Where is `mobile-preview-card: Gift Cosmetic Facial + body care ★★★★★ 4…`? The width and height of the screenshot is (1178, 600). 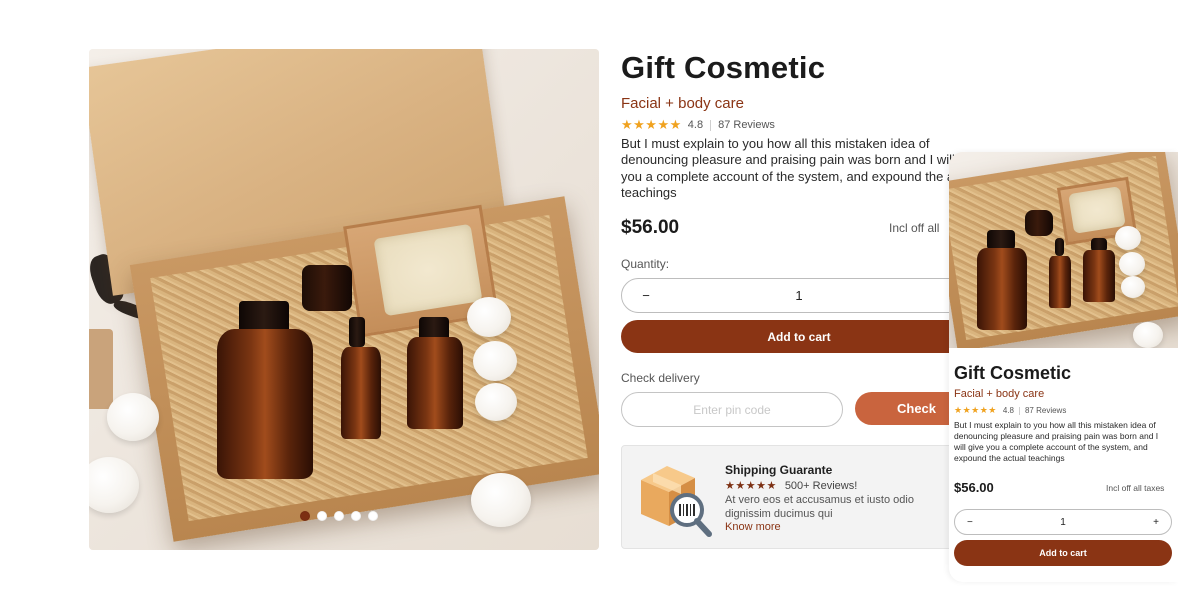 mobile-preview-card: Gift Cosmetic Facial + body care ★★★★★ 4… is located at coordinates (1063, 367).